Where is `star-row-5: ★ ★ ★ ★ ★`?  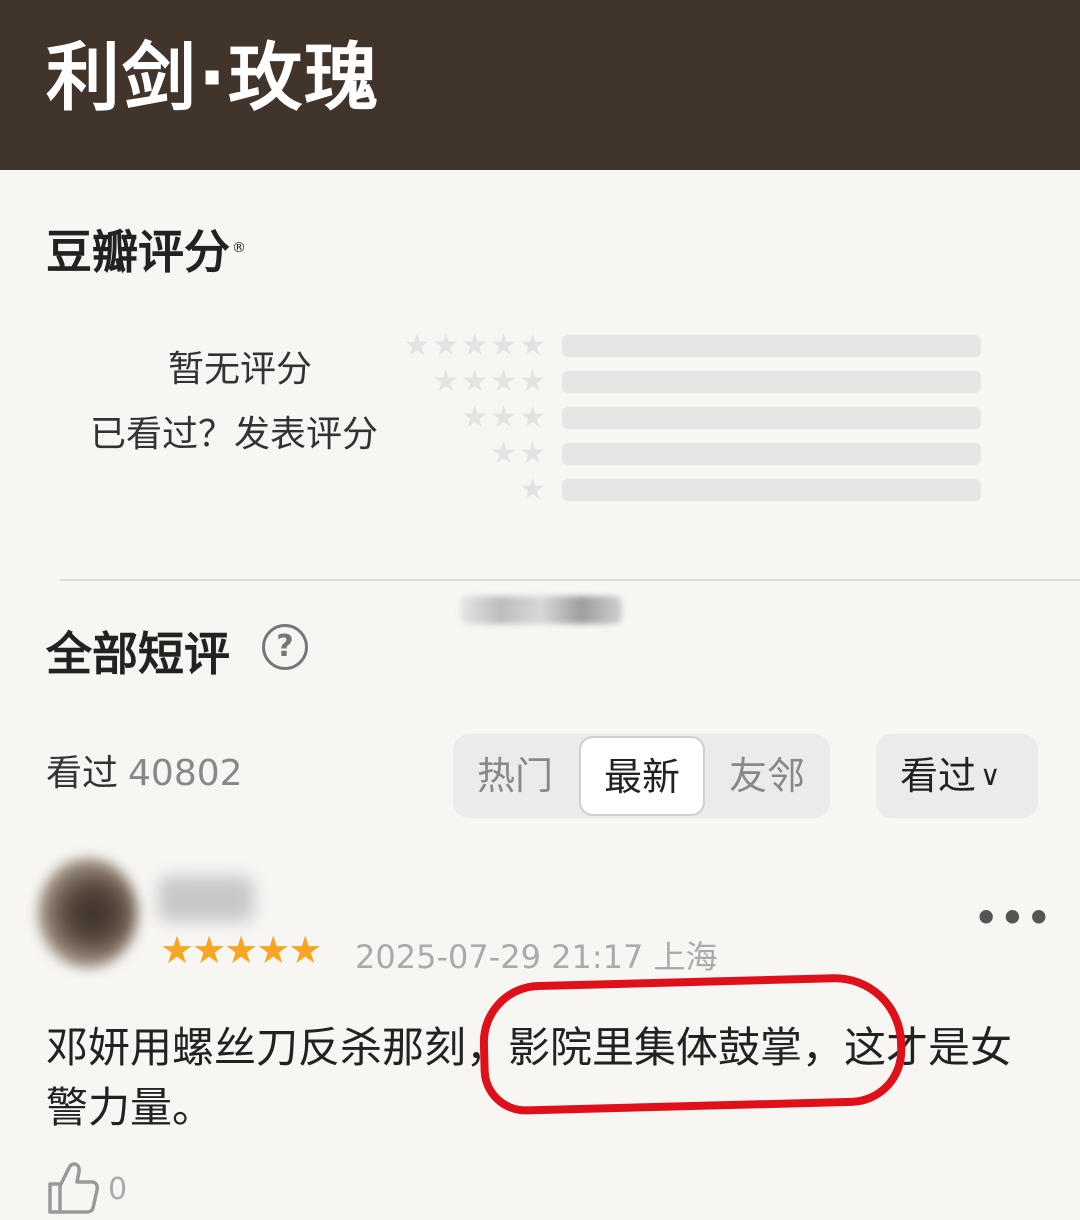
star-row-5: ★ ★ ★ ★ ★ is located at coordinates (474, 346).